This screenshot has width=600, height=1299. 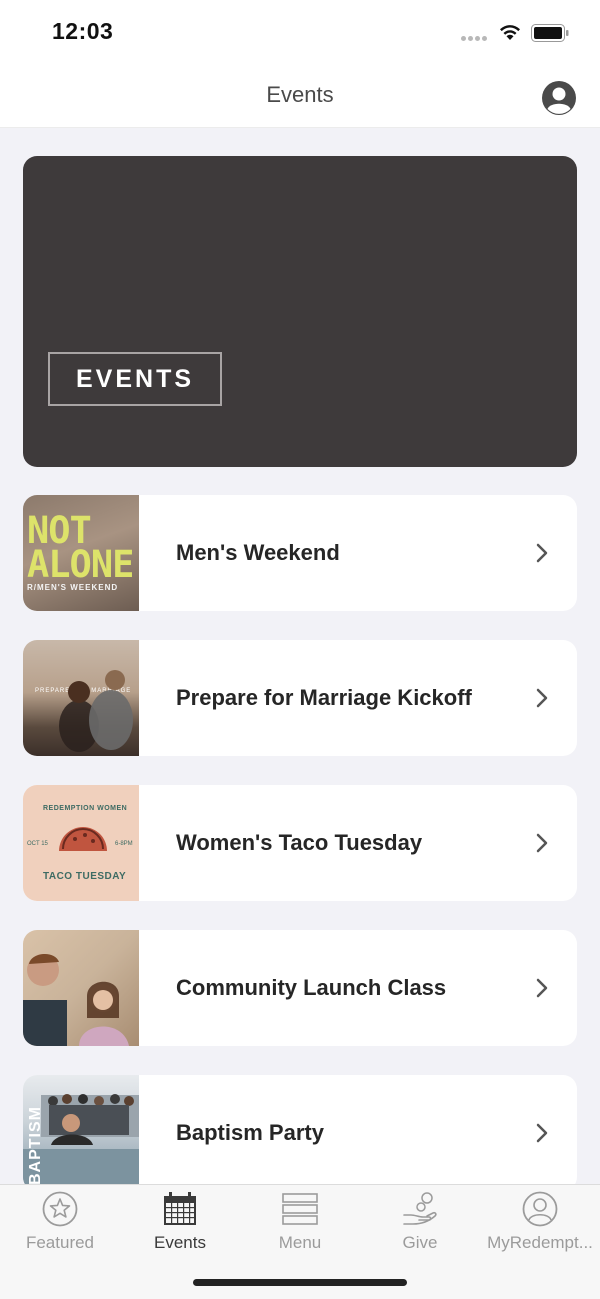 I want to click on event-thumbnail, so click(x=81, y=988).